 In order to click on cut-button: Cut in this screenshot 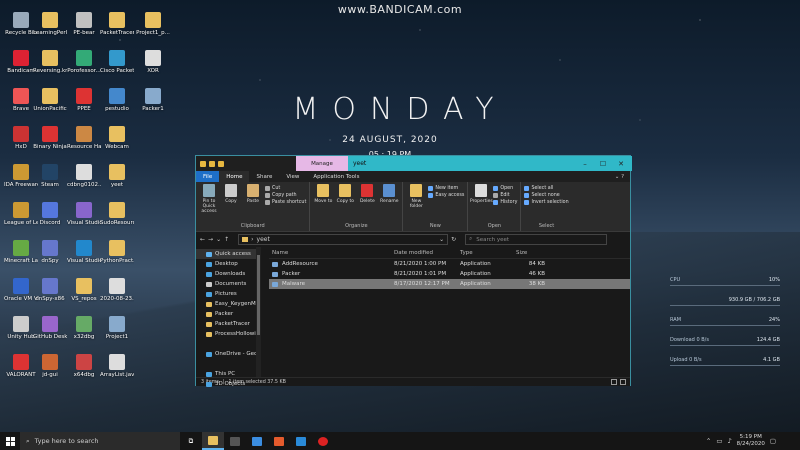, I will do `click(285, 188)`.